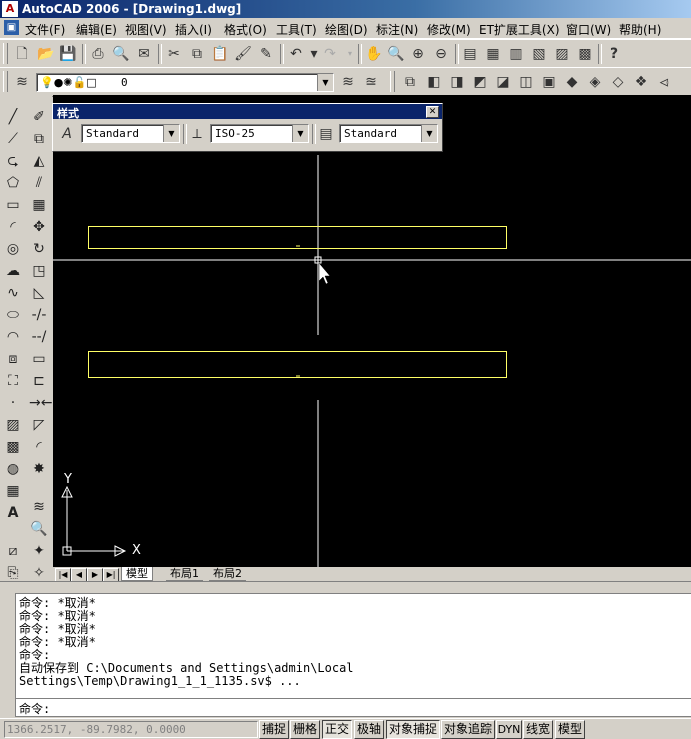 This screenshot has width=691, height=739. I want to click on polar-toggle: 极轴, so click(369, 729).